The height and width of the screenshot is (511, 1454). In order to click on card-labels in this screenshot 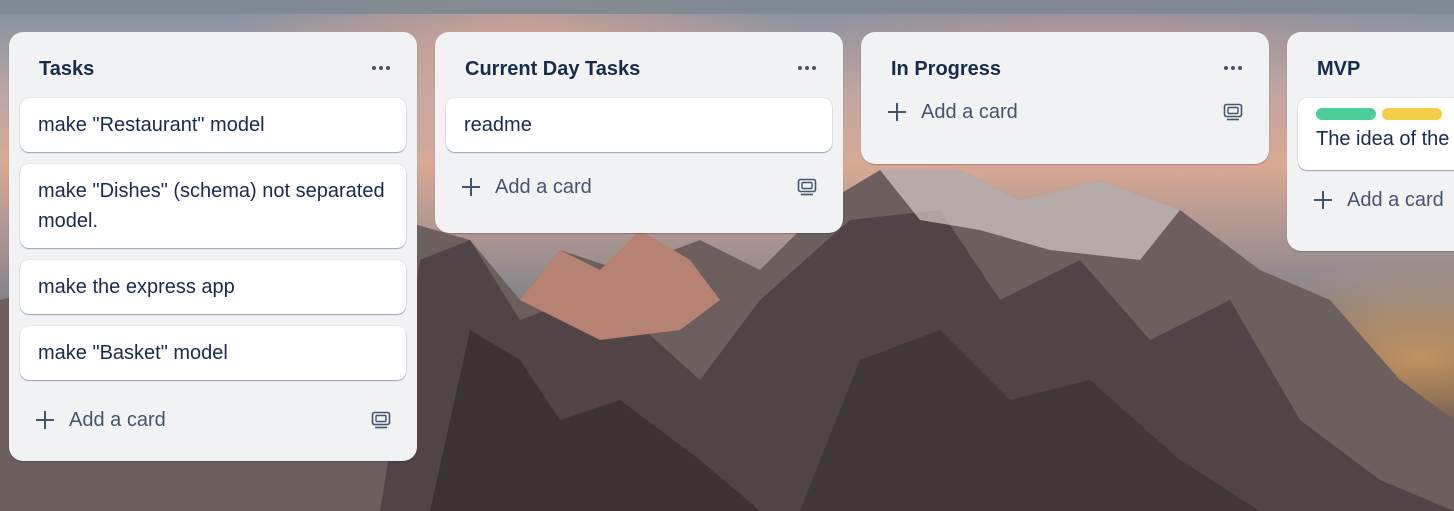, I will do `click(1385, 114)`.